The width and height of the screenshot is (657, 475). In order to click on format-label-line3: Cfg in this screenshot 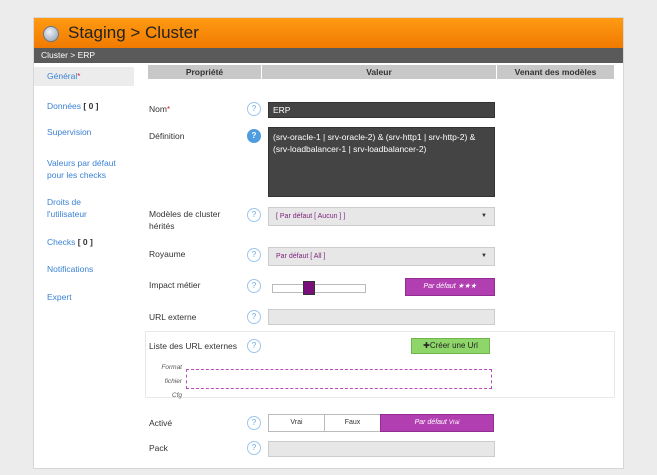, I will do `click(176, 395)`.